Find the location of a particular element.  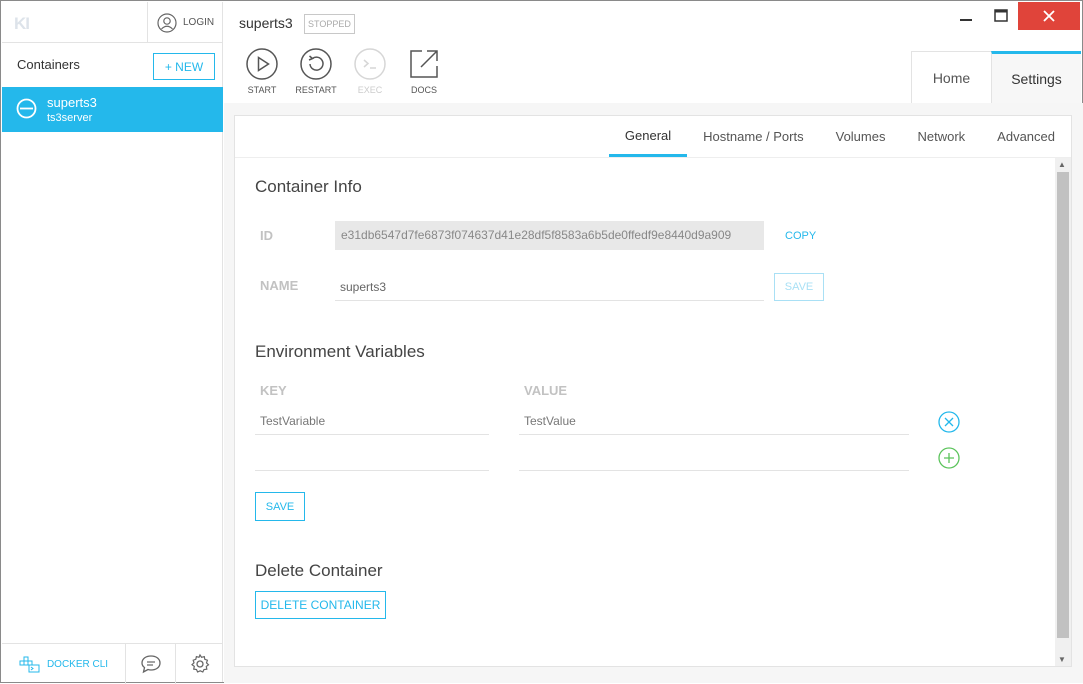

start-button: START is located at coordinates (262, 71).